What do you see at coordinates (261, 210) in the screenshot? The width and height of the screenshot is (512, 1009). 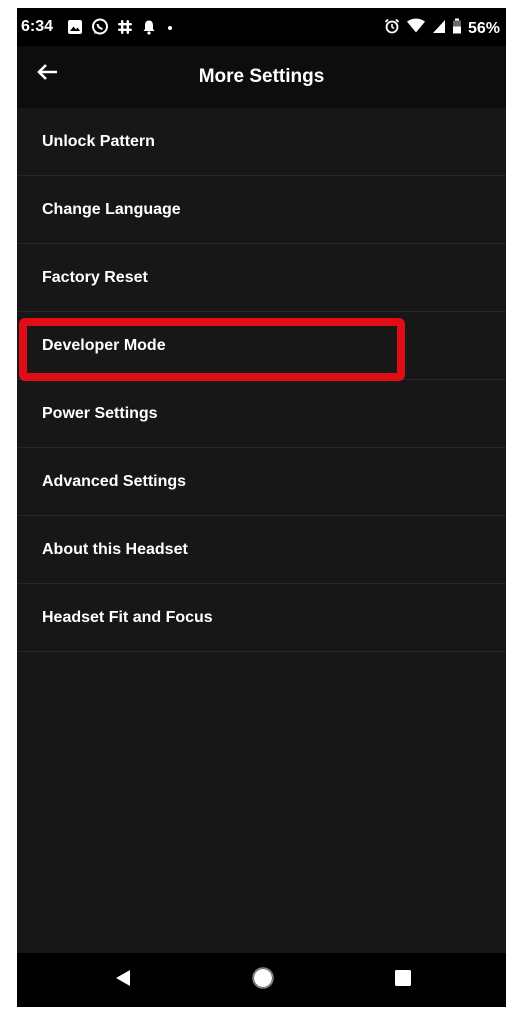 I see `settings-item-change-language: Change Language` at bounding box center [261, 210].